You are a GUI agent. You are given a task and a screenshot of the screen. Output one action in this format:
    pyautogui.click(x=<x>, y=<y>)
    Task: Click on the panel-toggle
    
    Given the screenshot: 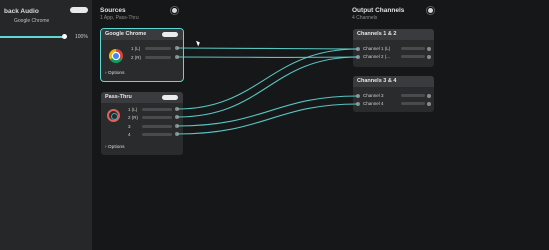 What is the action you would take?
    pyautogui.click(x=79, y=10)
    